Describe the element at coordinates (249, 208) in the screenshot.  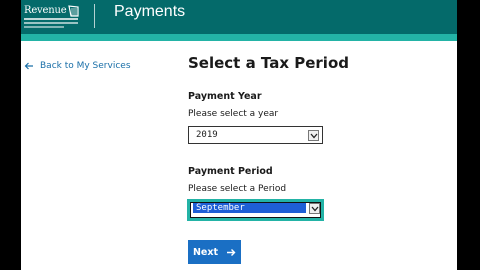
I see `payment-period-value: September` at that location.